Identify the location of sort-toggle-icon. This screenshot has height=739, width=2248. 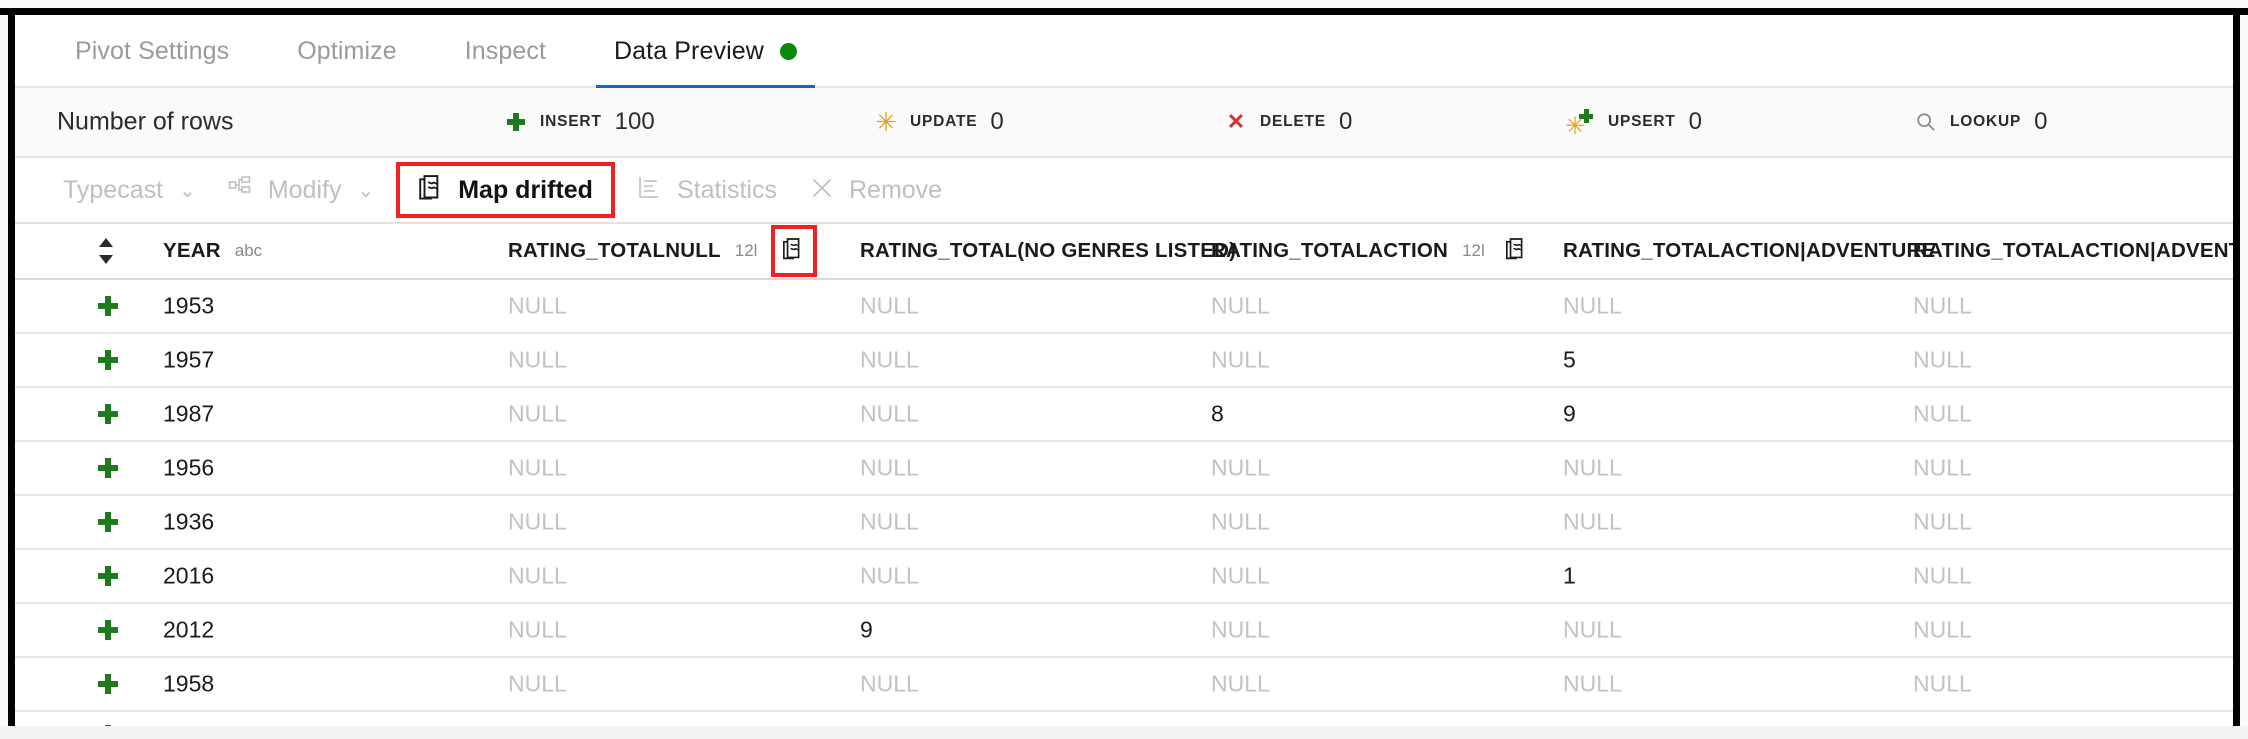
(106, 251).